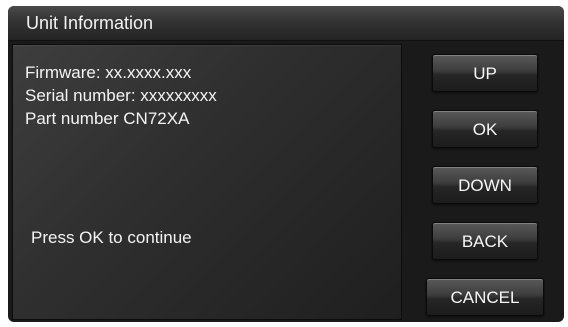 The height and width of the screenshot is (327, 568). I want to click on back-button: BACK, so click(485, 241).